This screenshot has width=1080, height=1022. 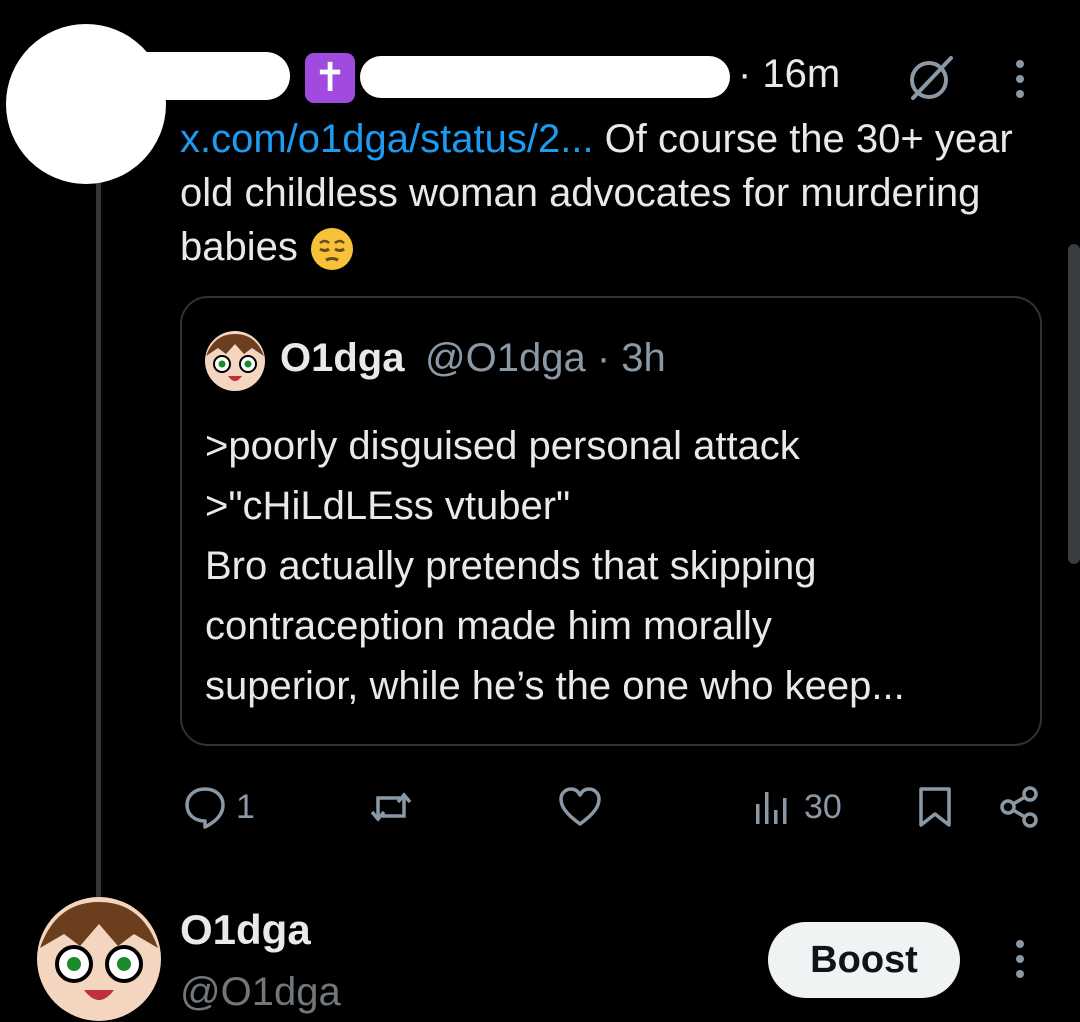 What do you see at coordinates (1074, 404) in the screenshot?
I see `scrollbar` at bounding box center [1074, 404].